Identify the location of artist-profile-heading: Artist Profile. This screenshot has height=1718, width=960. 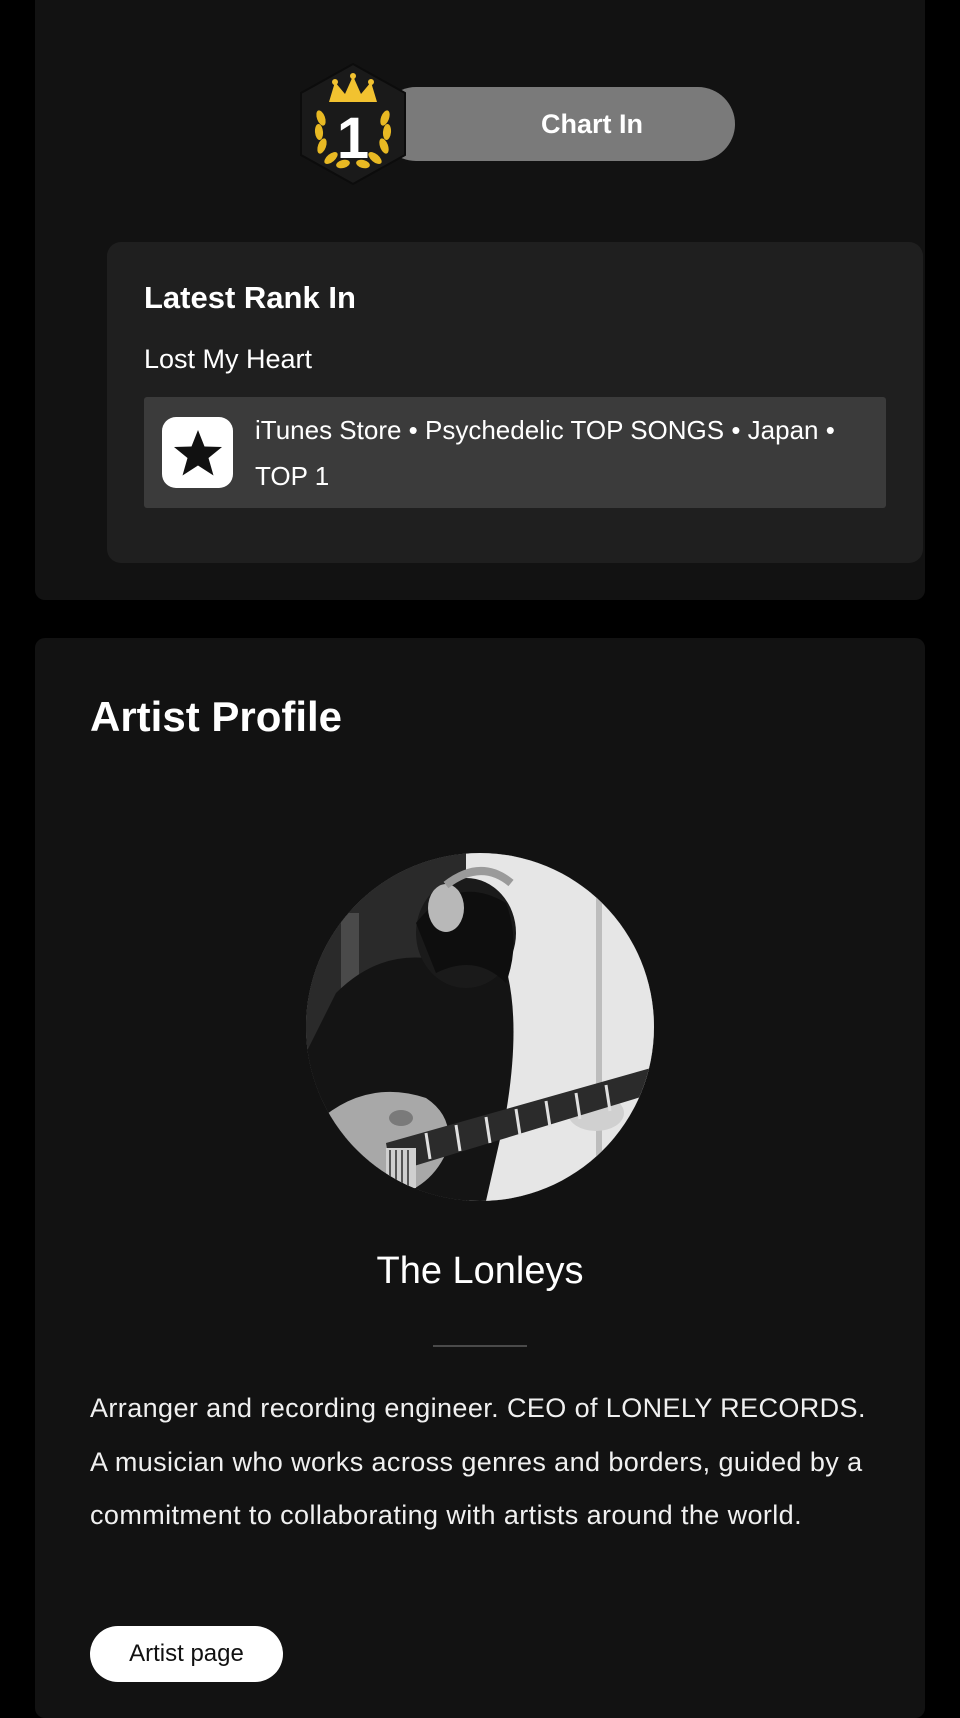
(216, 716).